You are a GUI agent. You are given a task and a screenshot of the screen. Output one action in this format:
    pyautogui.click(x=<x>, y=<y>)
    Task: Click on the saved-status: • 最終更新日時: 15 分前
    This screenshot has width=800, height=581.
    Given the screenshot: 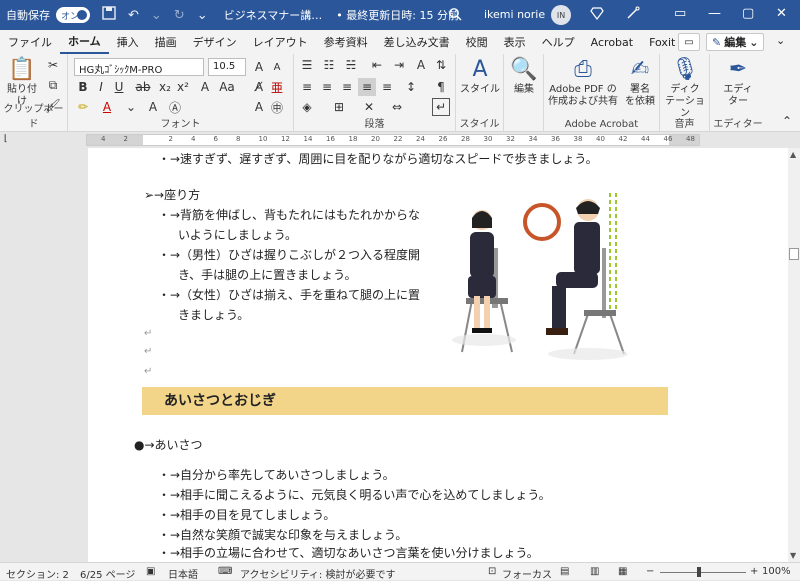 What is the action you would take?
    pyautogui.click(x=397, y=15)
    